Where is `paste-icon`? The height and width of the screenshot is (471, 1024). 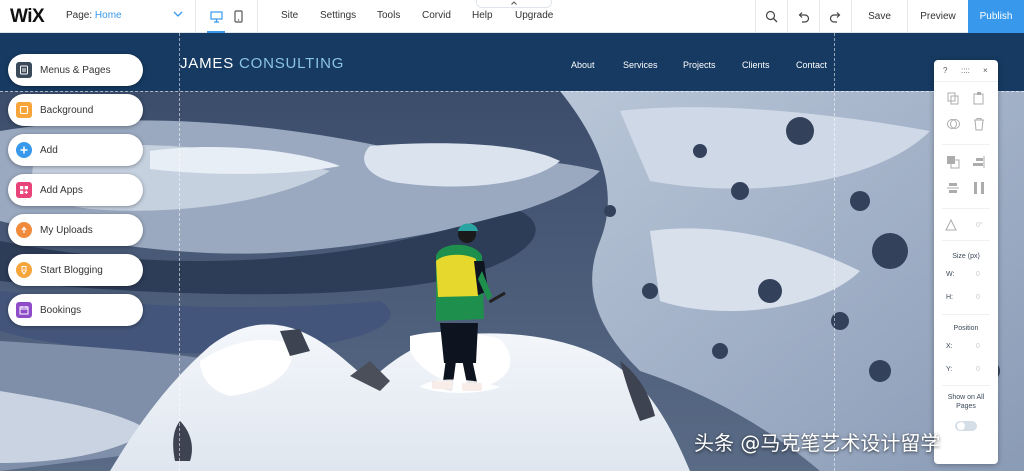 paste-icon is located at coordinates (979, 98).